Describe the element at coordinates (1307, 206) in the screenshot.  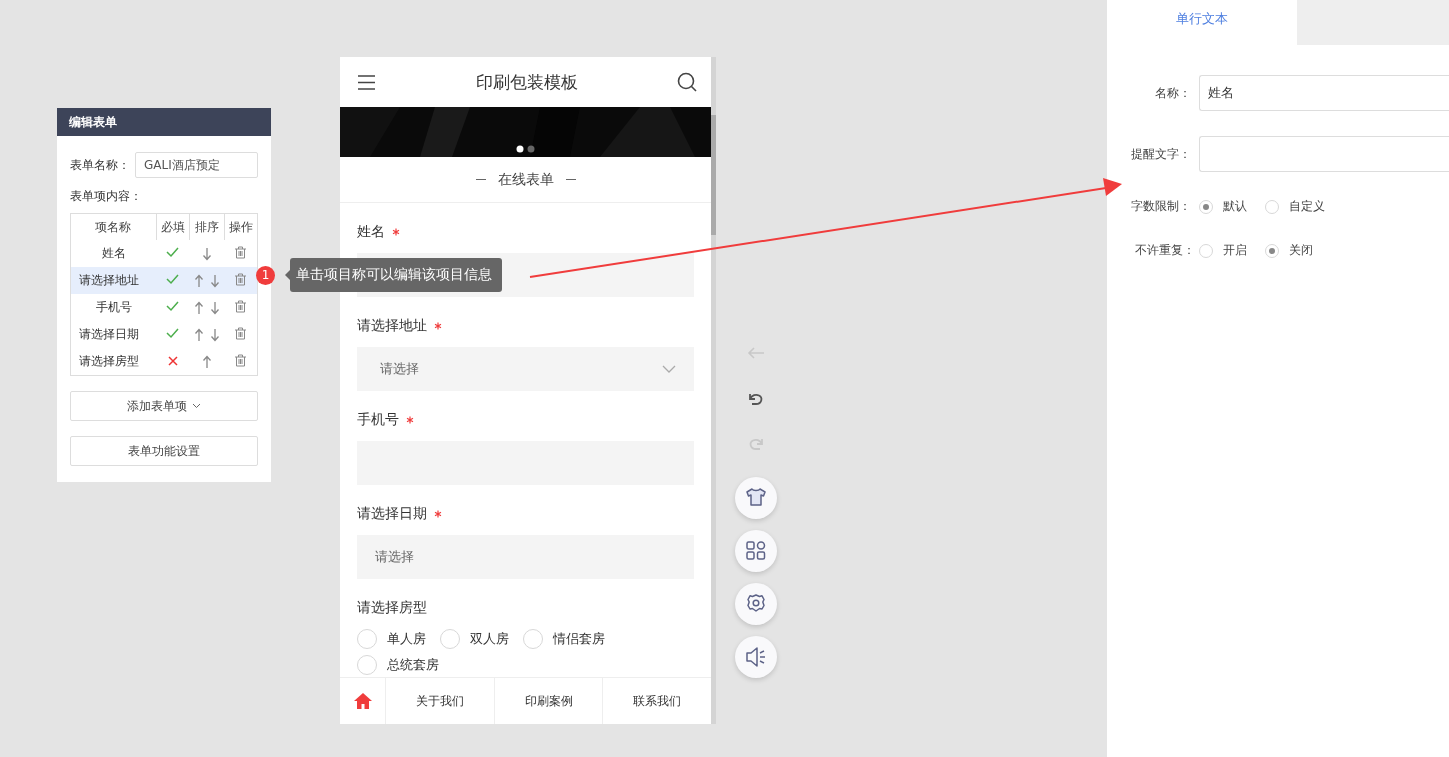
I see `option-label: 自定义` at that location.